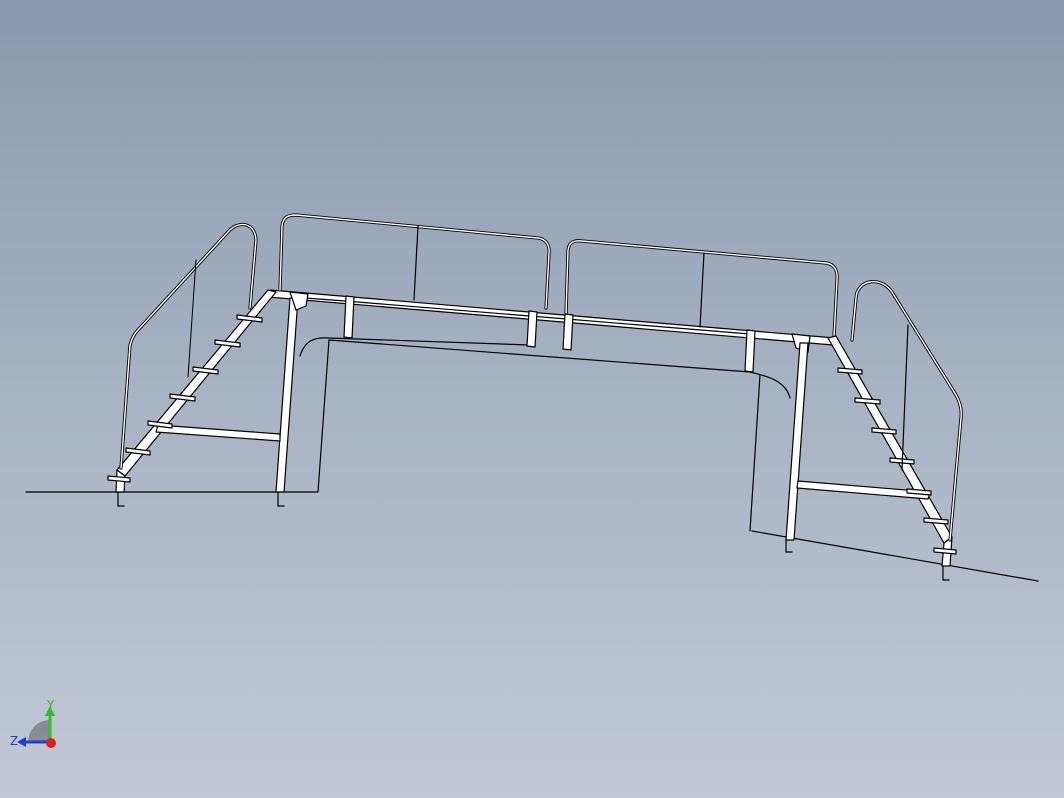  Describe the element at coordinates (890, 439) in the screenshot. I see `right-stair-stringer` at that location.